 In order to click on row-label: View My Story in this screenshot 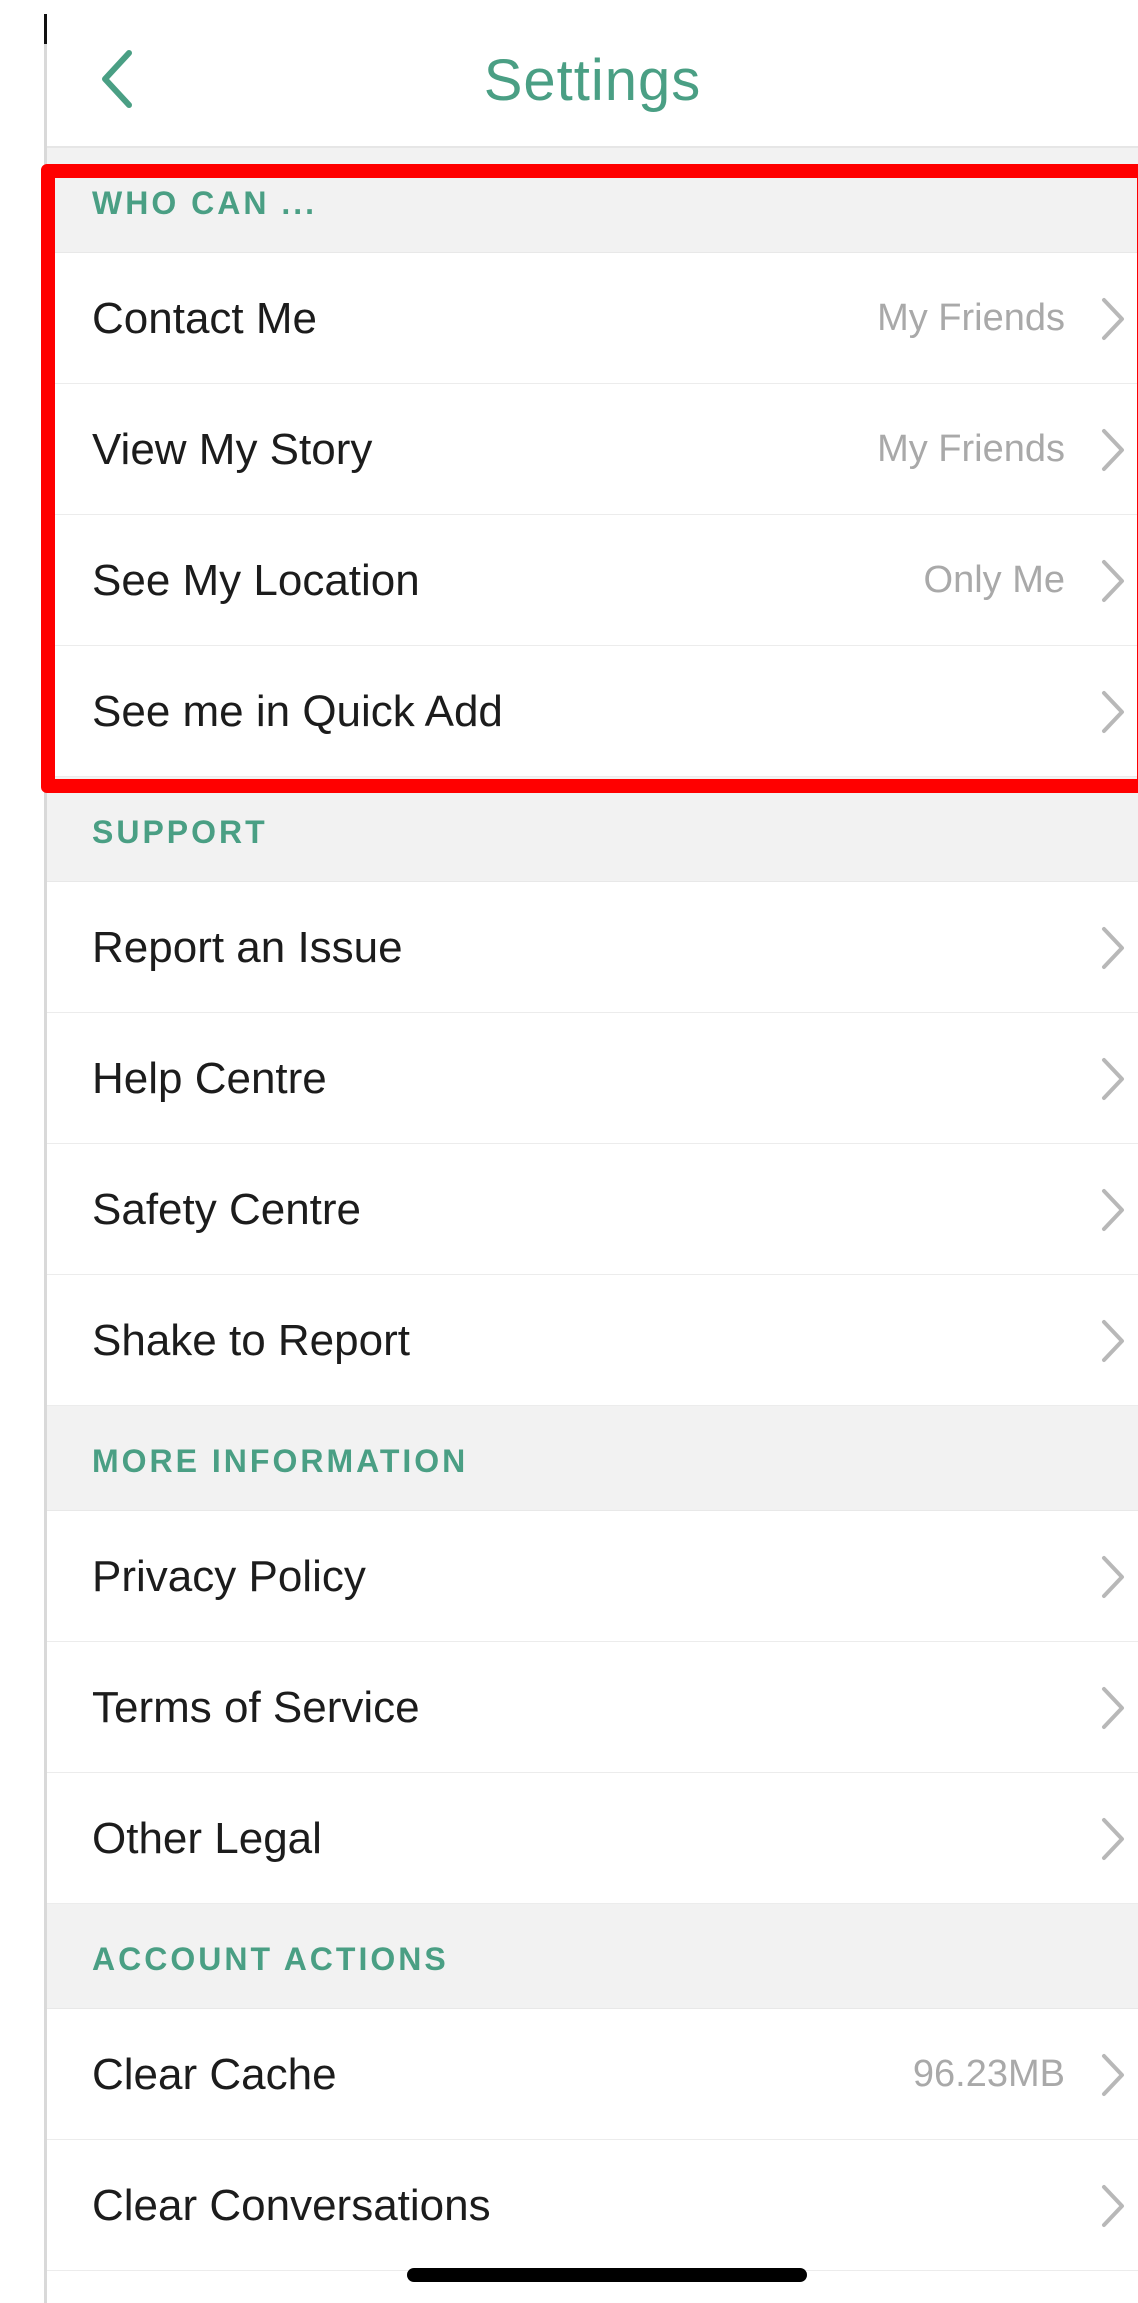, I will do `click(232, 449)`.